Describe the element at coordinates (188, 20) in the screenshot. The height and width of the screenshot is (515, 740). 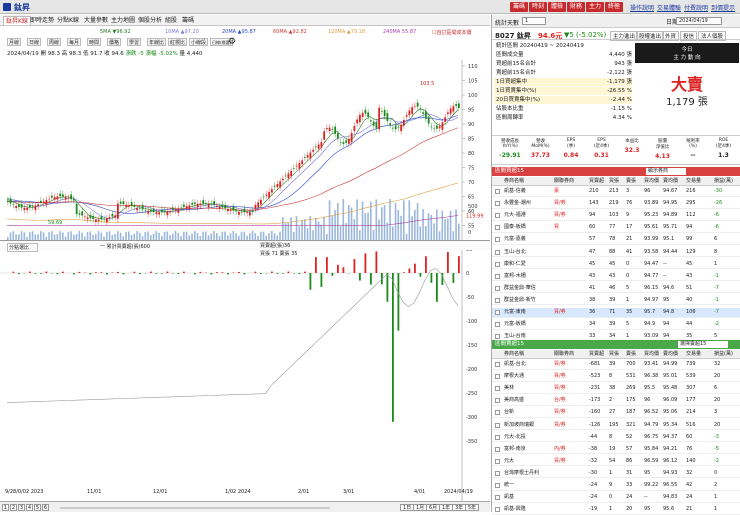
I see `tab-chips: 籌碼` at that location.